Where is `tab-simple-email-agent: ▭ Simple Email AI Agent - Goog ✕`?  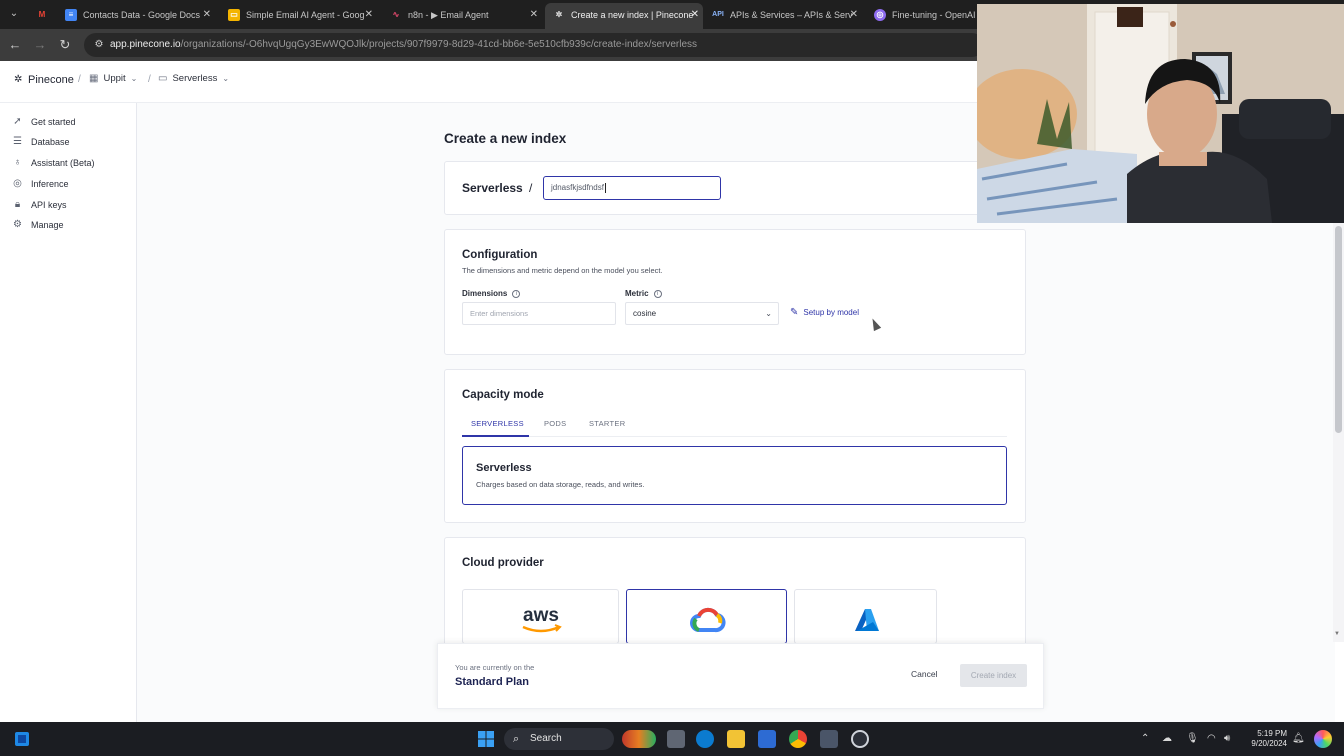
tab-simple-email-agent: ▭ Simple Email AI Agent - Goog ✕ is located at coordinates (298, 15).